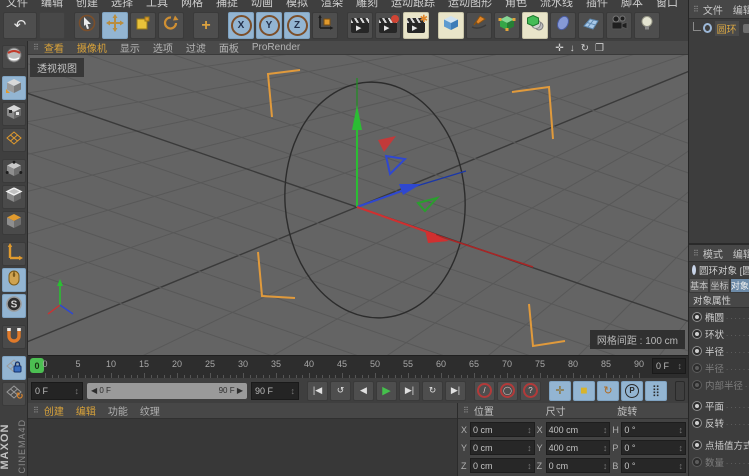 The height and width of the screenshot is (476, 749). What do you see at coordinates (507, 25) in the screenshot?
I see `subdivision-surface-button` at bounding box center [507, 25].